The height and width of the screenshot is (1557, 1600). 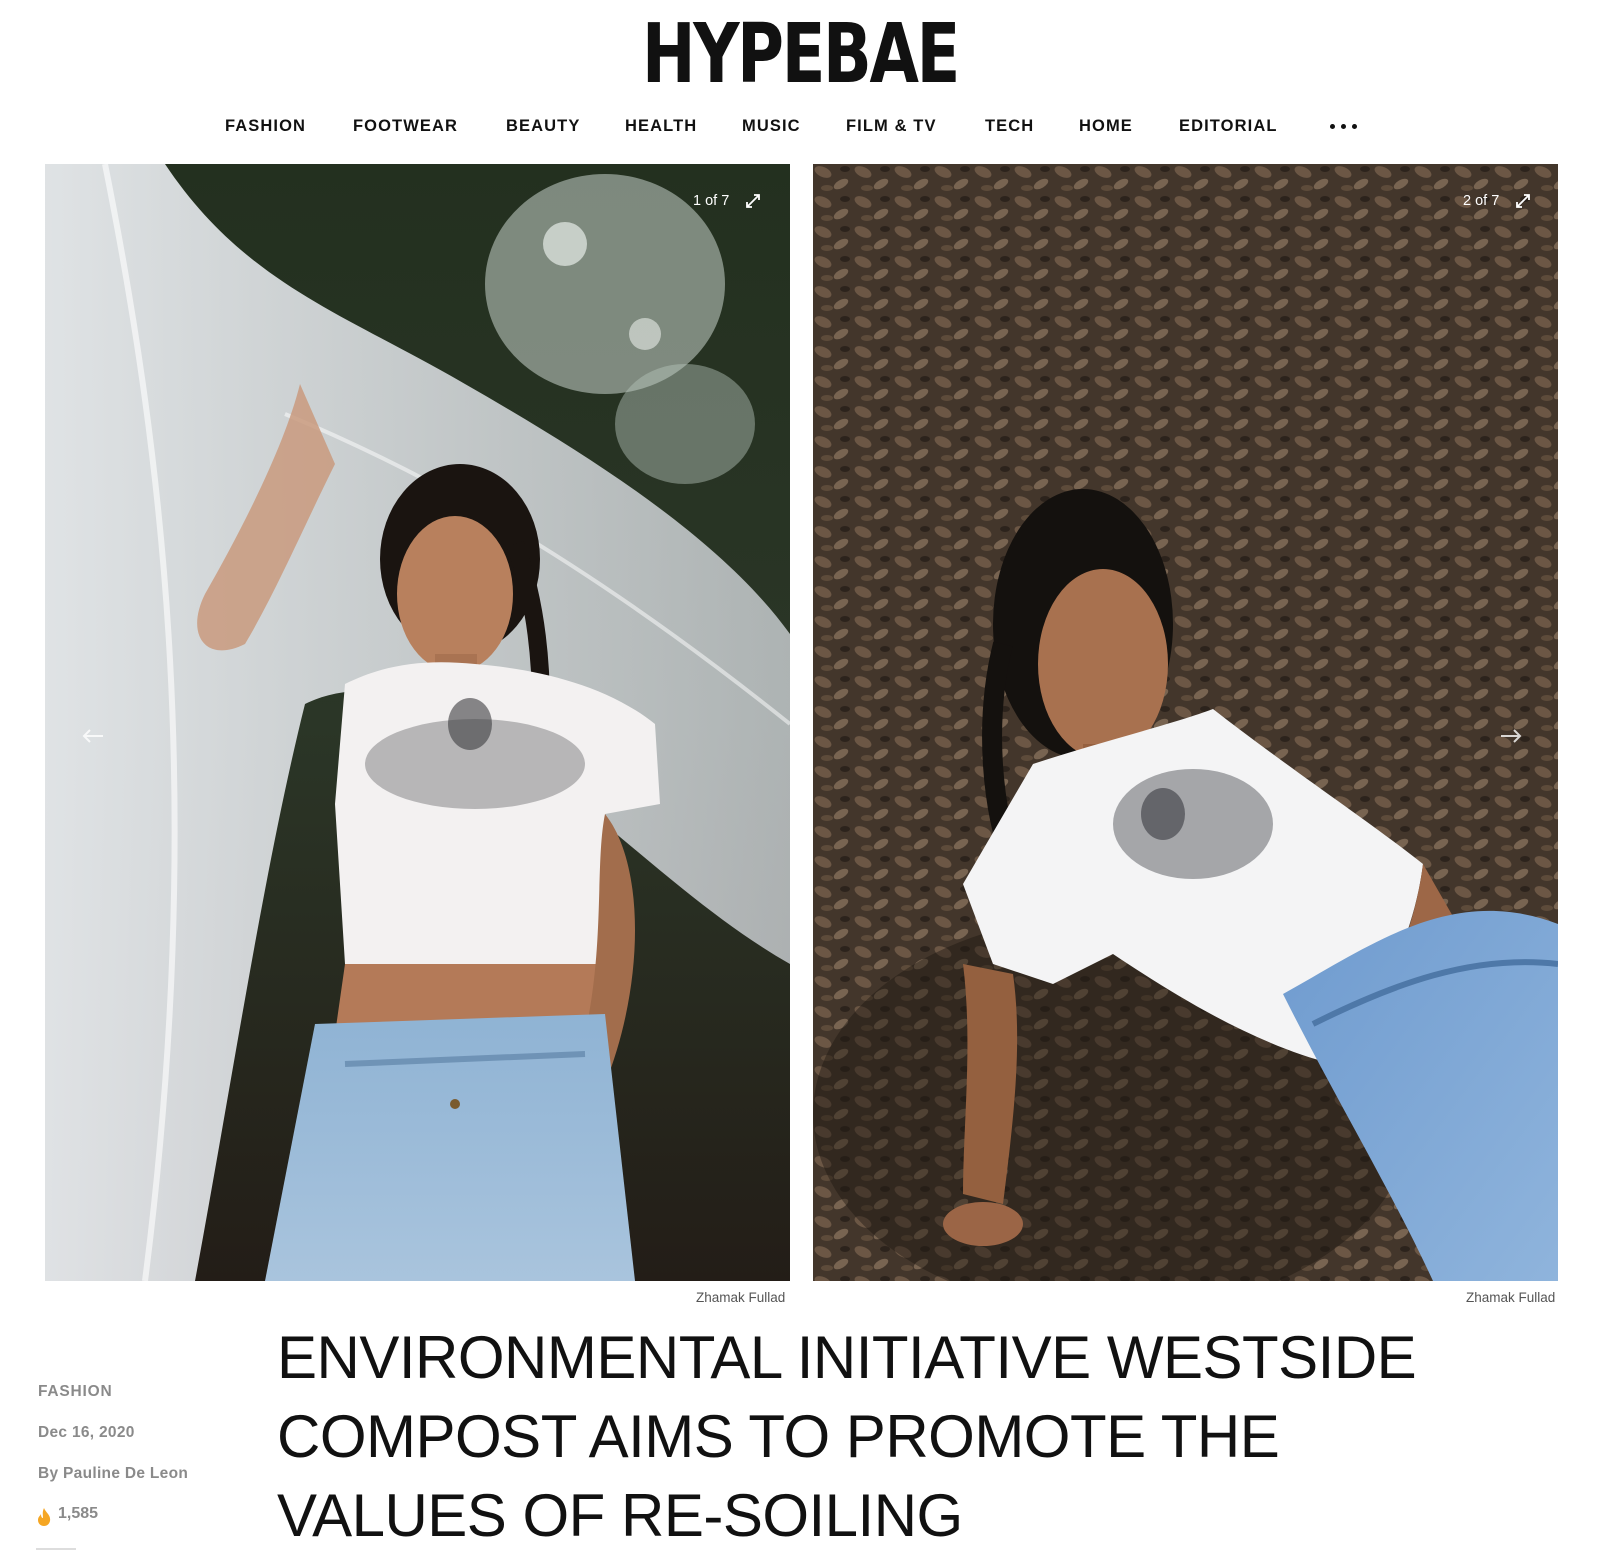 I want to click on site-logo: HYPEBAE, so click(x=800, y=55).